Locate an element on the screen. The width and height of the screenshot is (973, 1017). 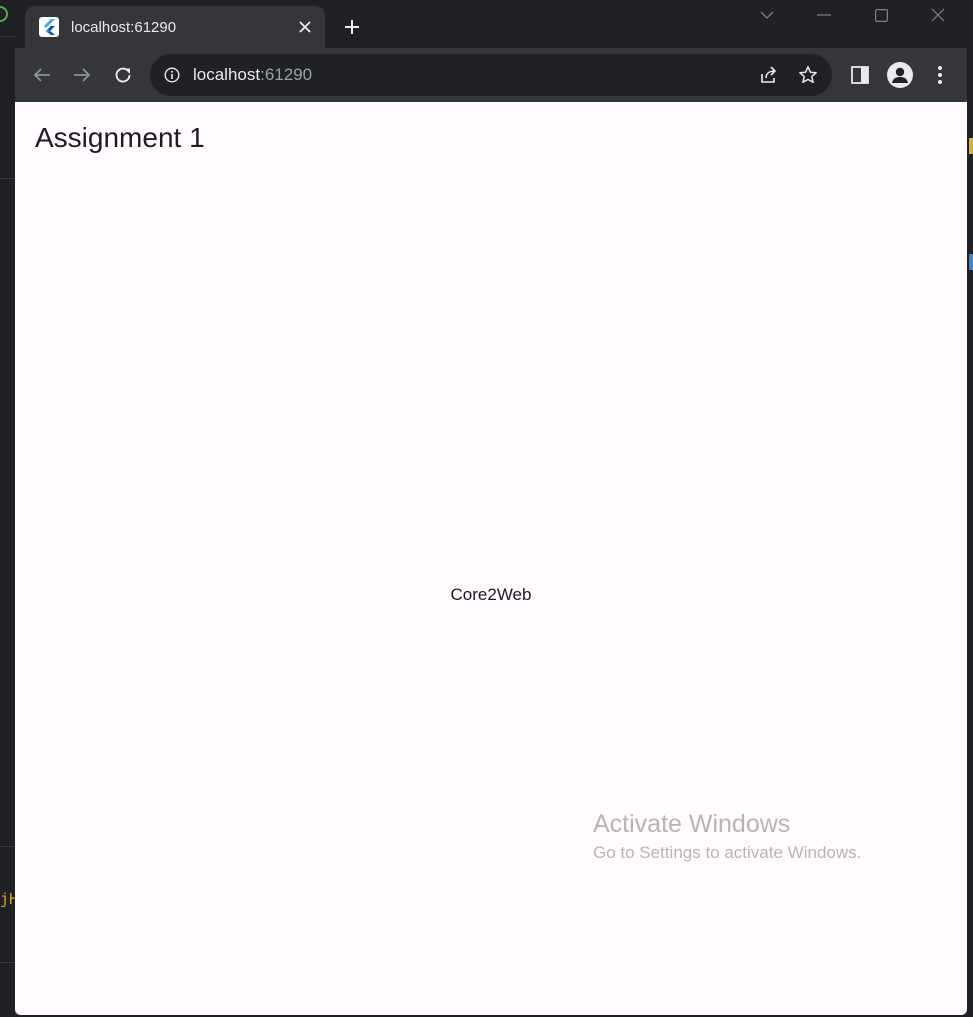
background-editor-right is located at coordinates (970, 508).